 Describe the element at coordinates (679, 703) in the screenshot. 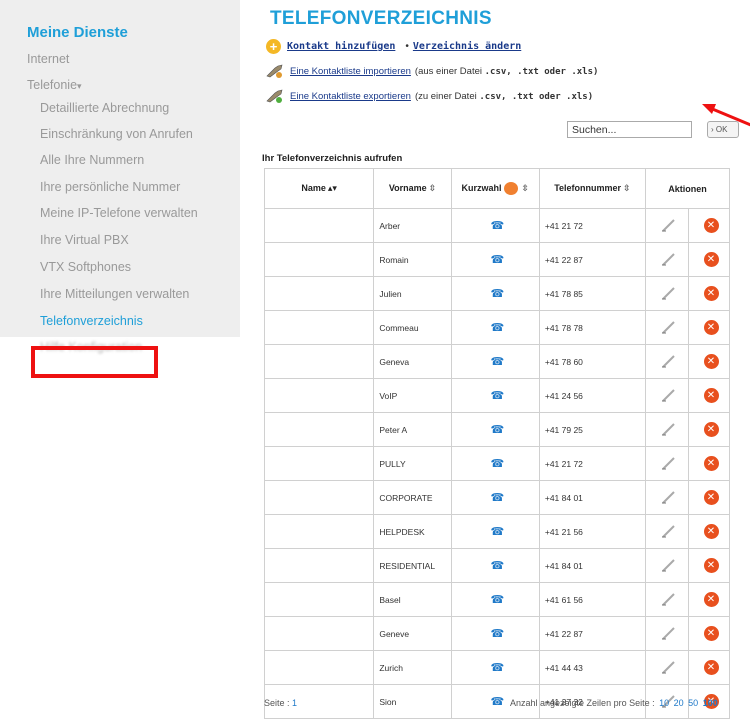

I see `page-size-20: 20` at that location.